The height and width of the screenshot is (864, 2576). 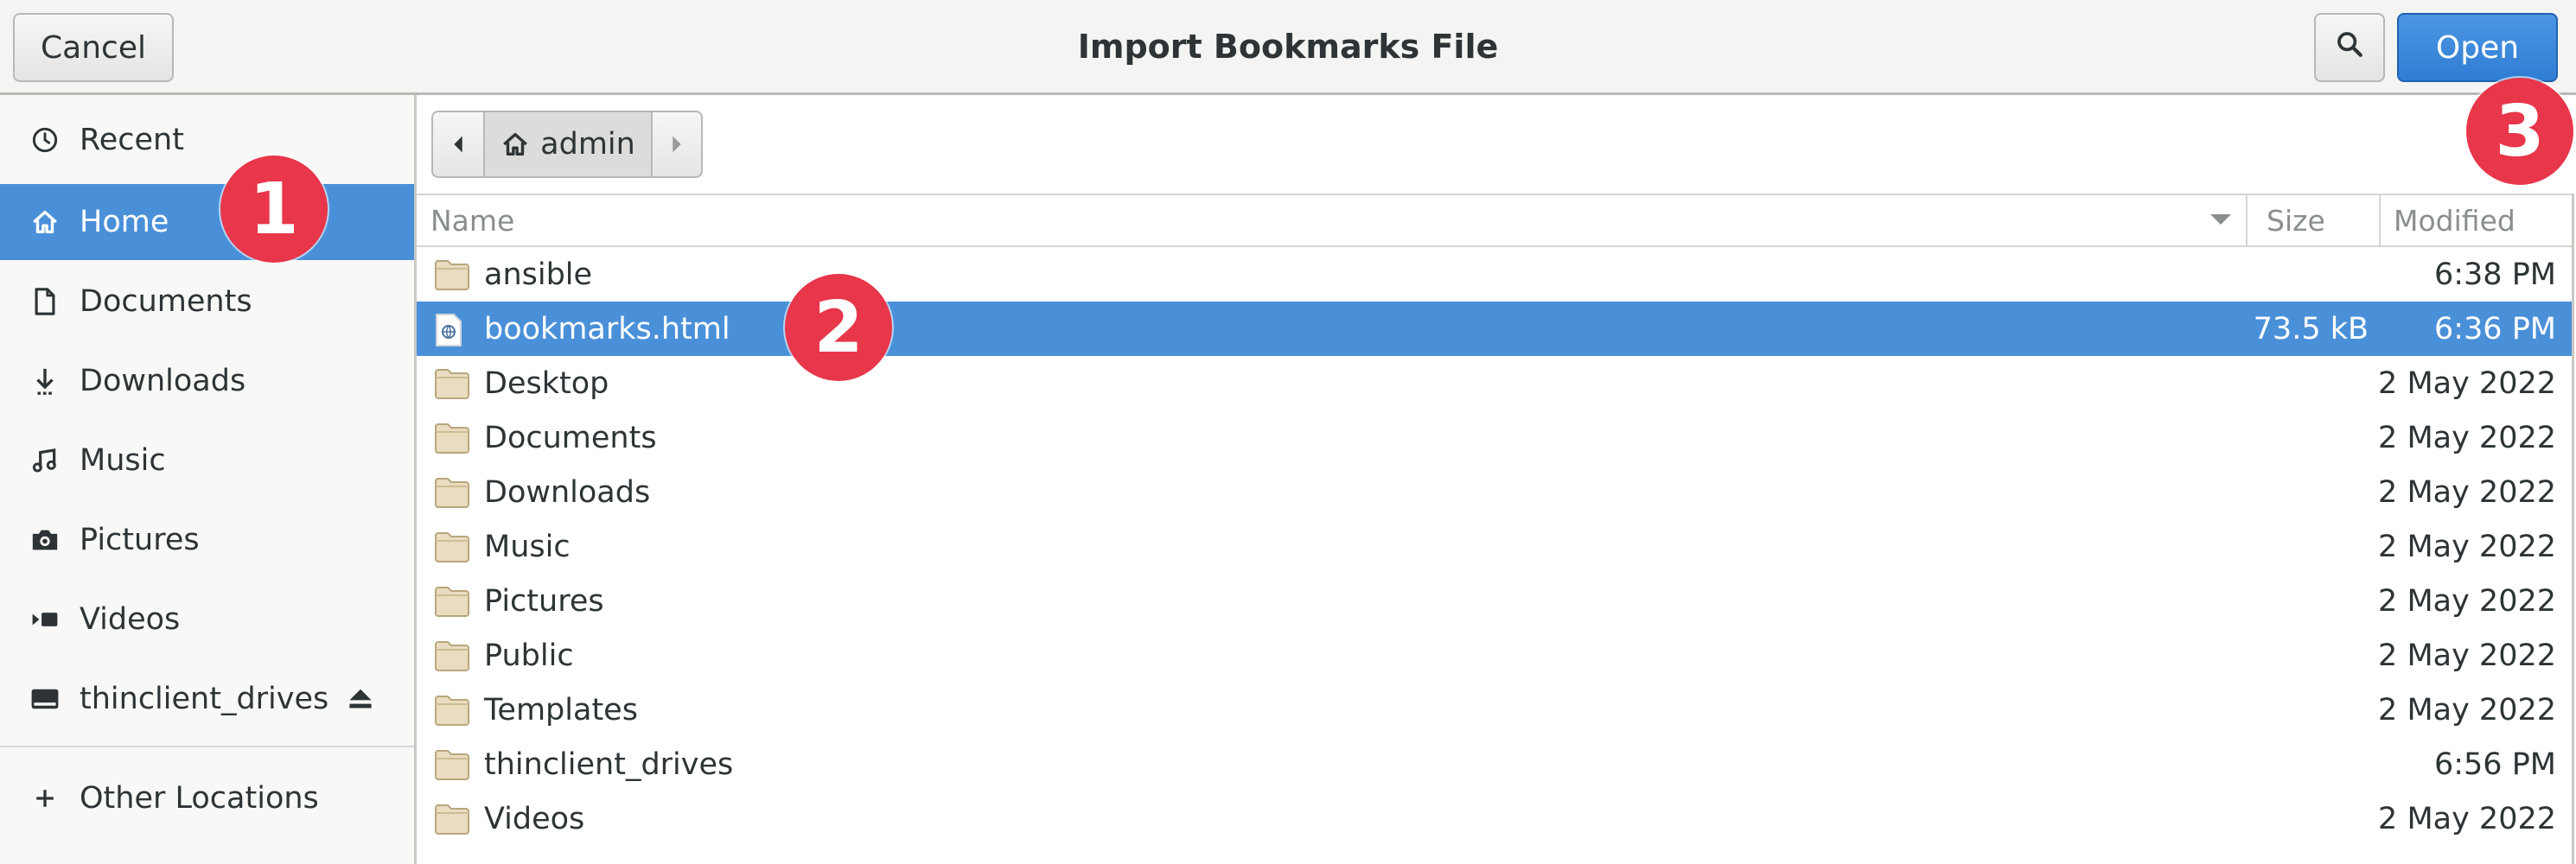 What do you see at coordinates (207, 222) in the screenshot?
I see `sidebar-item-home: Home` at bounding box center [207, 222].